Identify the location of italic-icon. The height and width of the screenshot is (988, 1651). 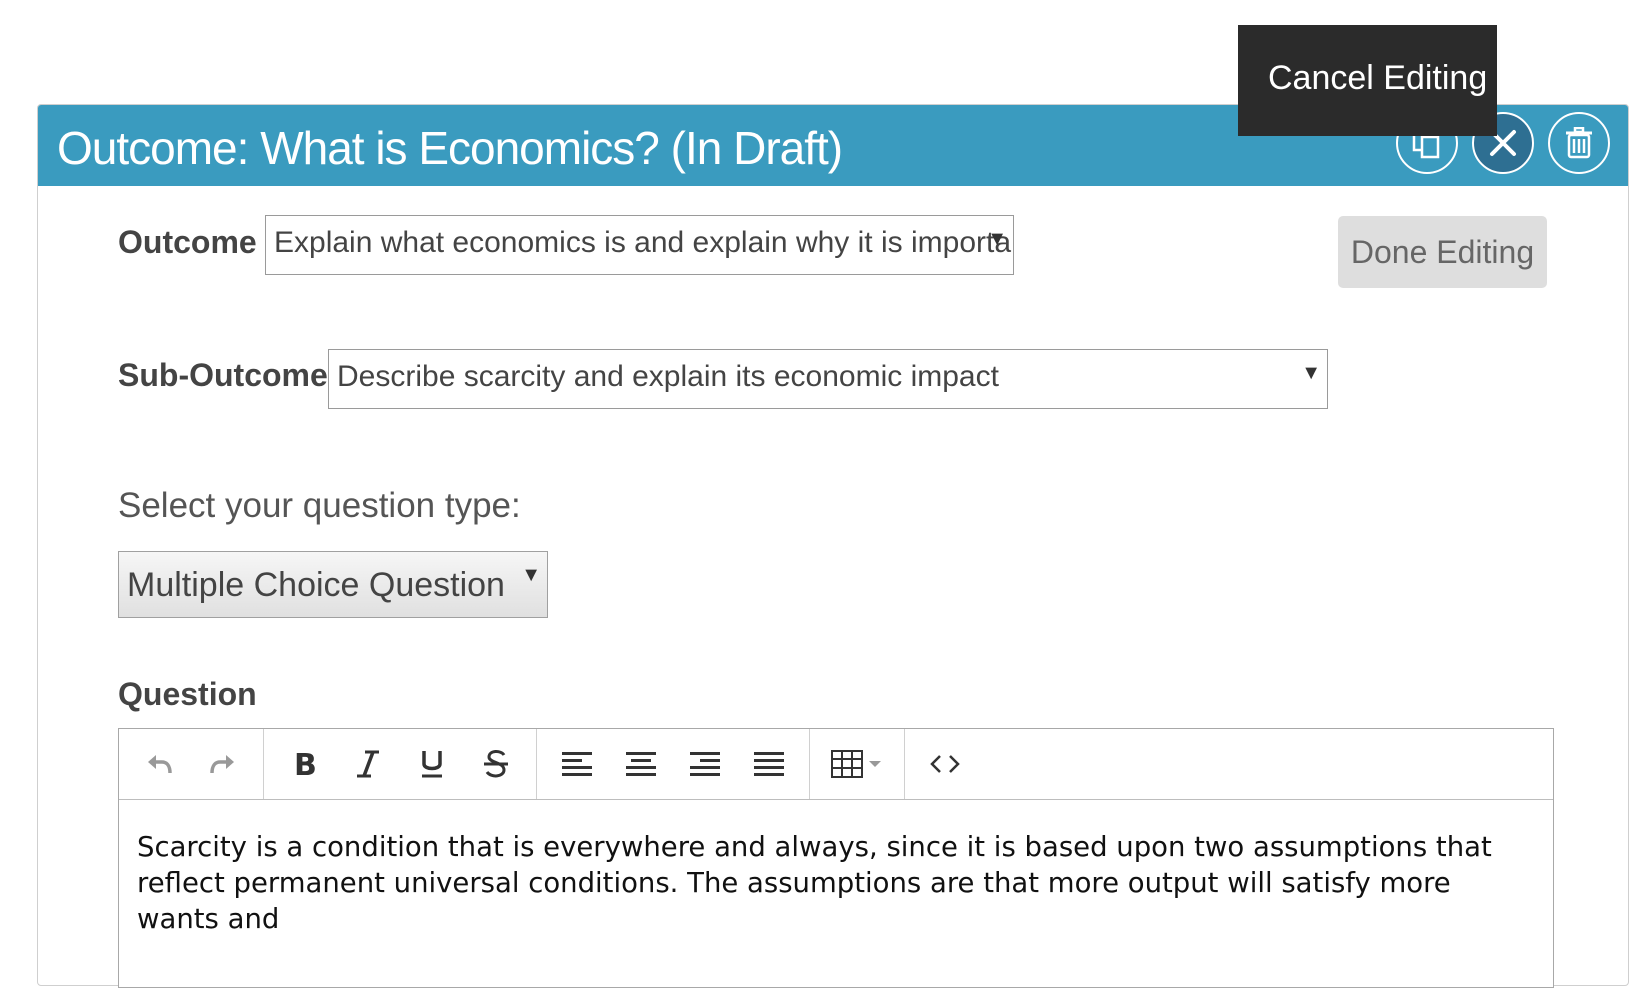
(368, 764).